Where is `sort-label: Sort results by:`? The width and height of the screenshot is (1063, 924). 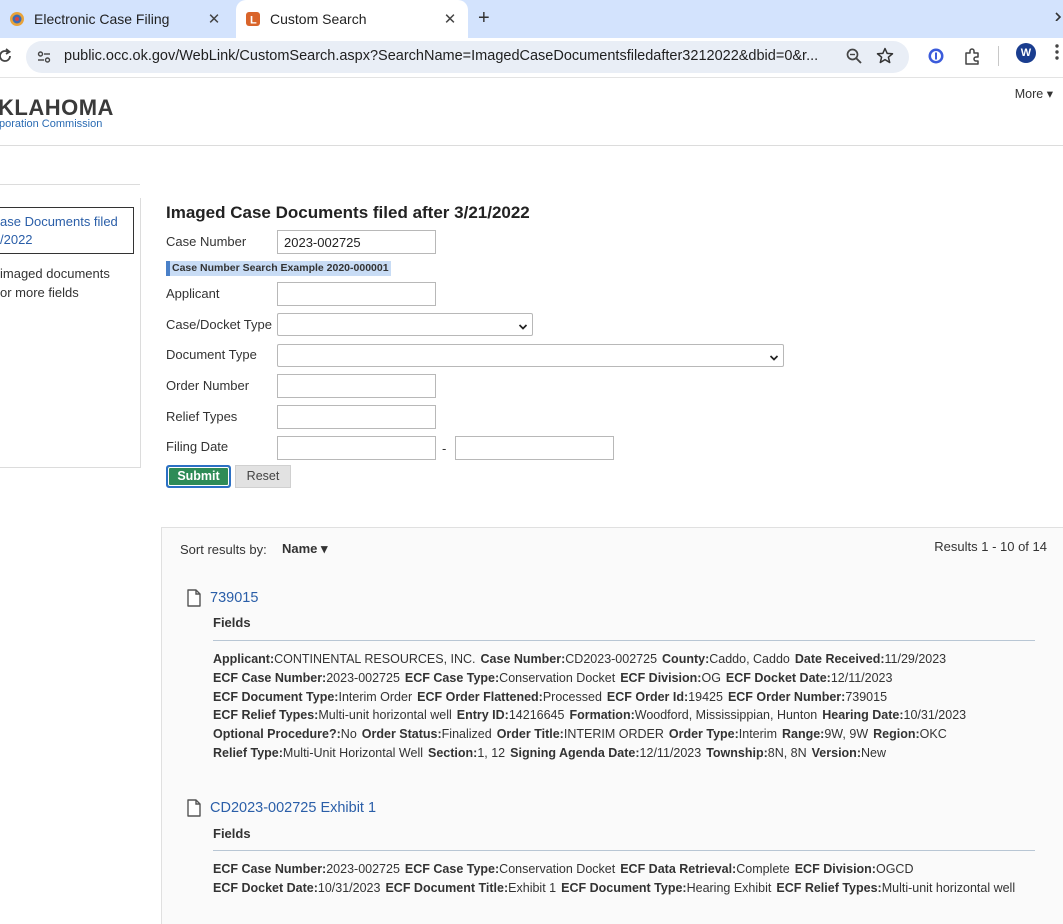 sort-label: Sort results by: is located at coordinates (223, 549).